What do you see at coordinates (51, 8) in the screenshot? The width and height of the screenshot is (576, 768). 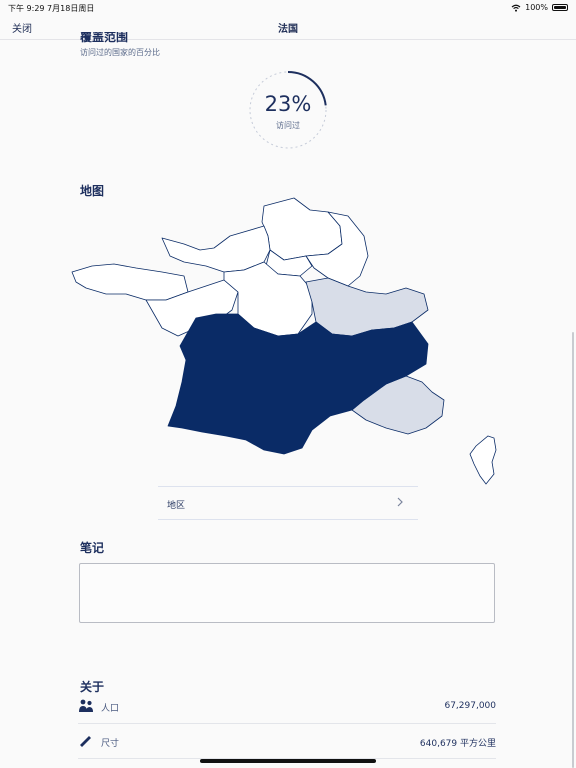 I see `status-time: 下午 9:29 7月18日周日` at bounding box center [51, 8].